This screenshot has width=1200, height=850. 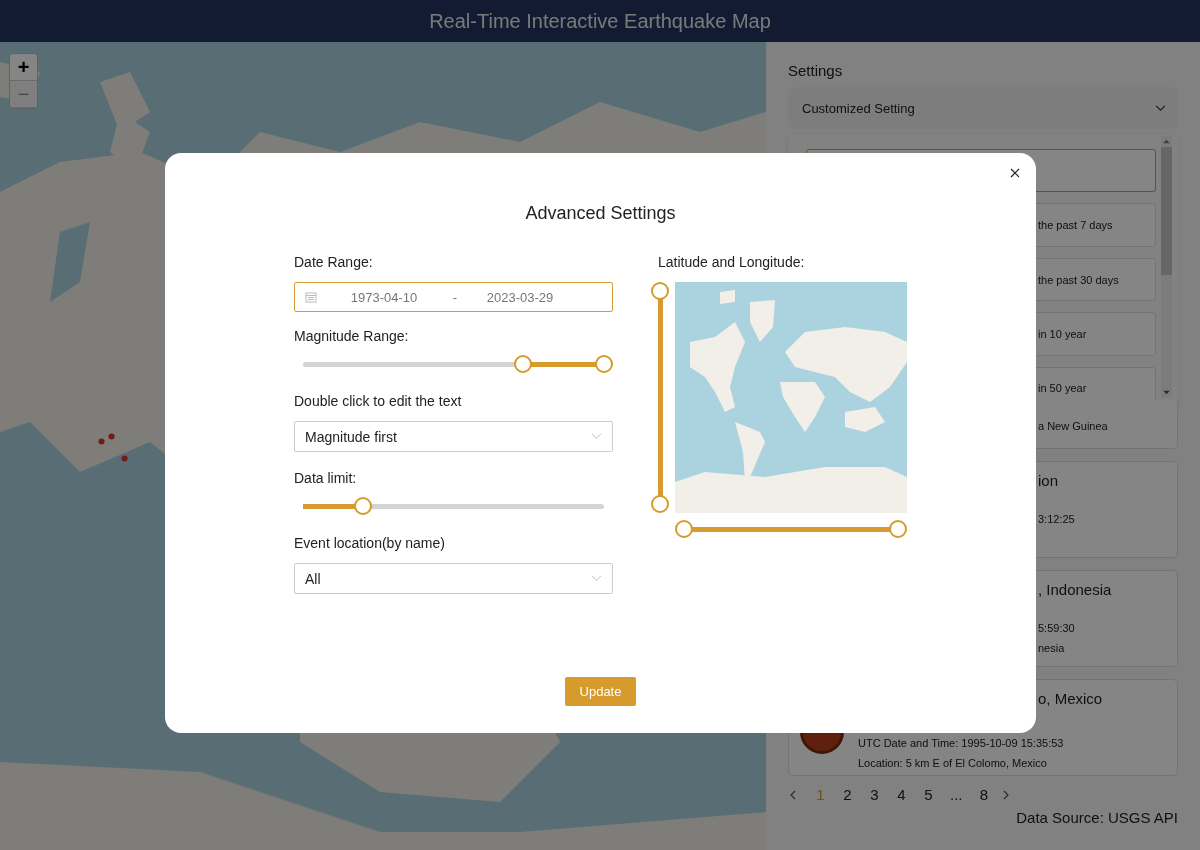 I want to click on event-title: ion, so click(x=1049, y=480).